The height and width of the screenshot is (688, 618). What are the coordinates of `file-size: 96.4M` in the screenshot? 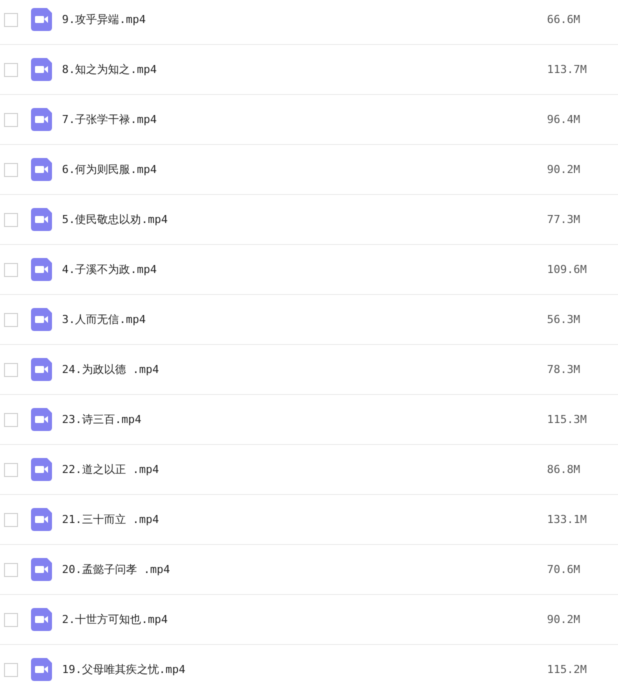 It's located at (564, 119).